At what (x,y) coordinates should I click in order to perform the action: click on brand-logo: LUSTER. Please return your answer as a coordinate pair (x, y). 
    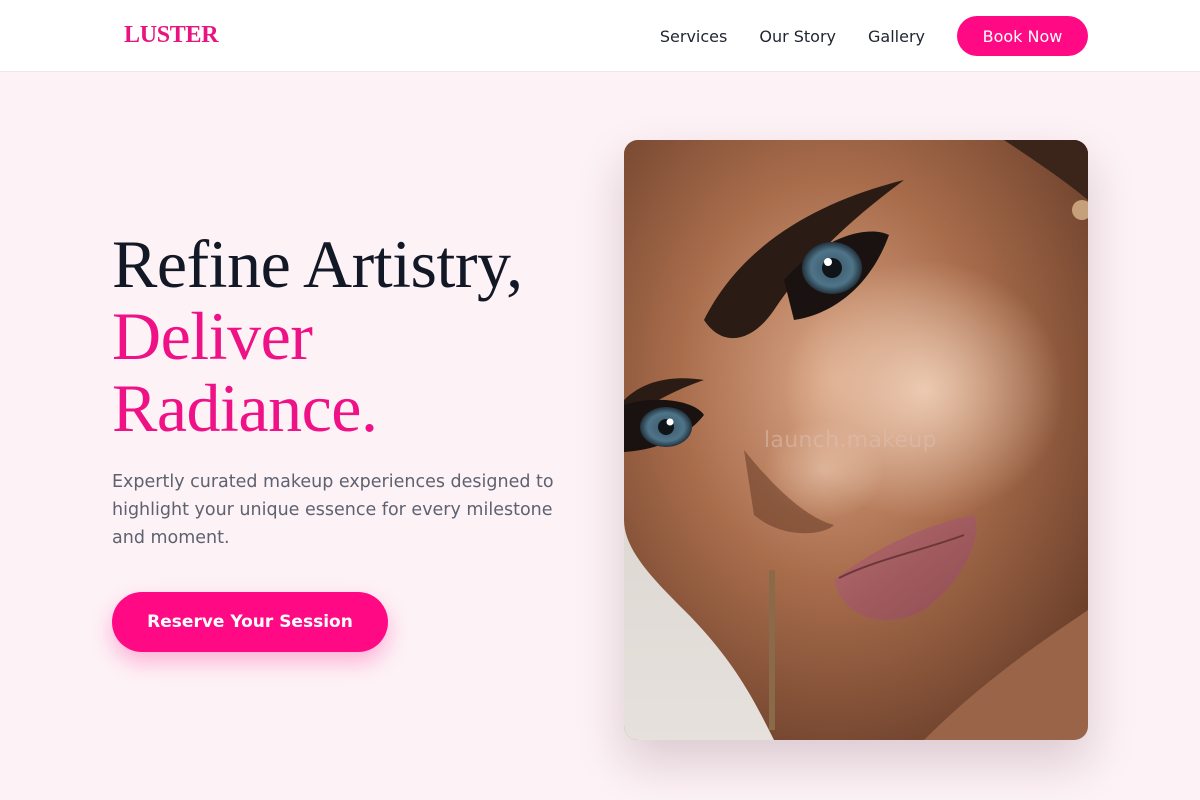
    Looking at the image, I should click on (171, 35).